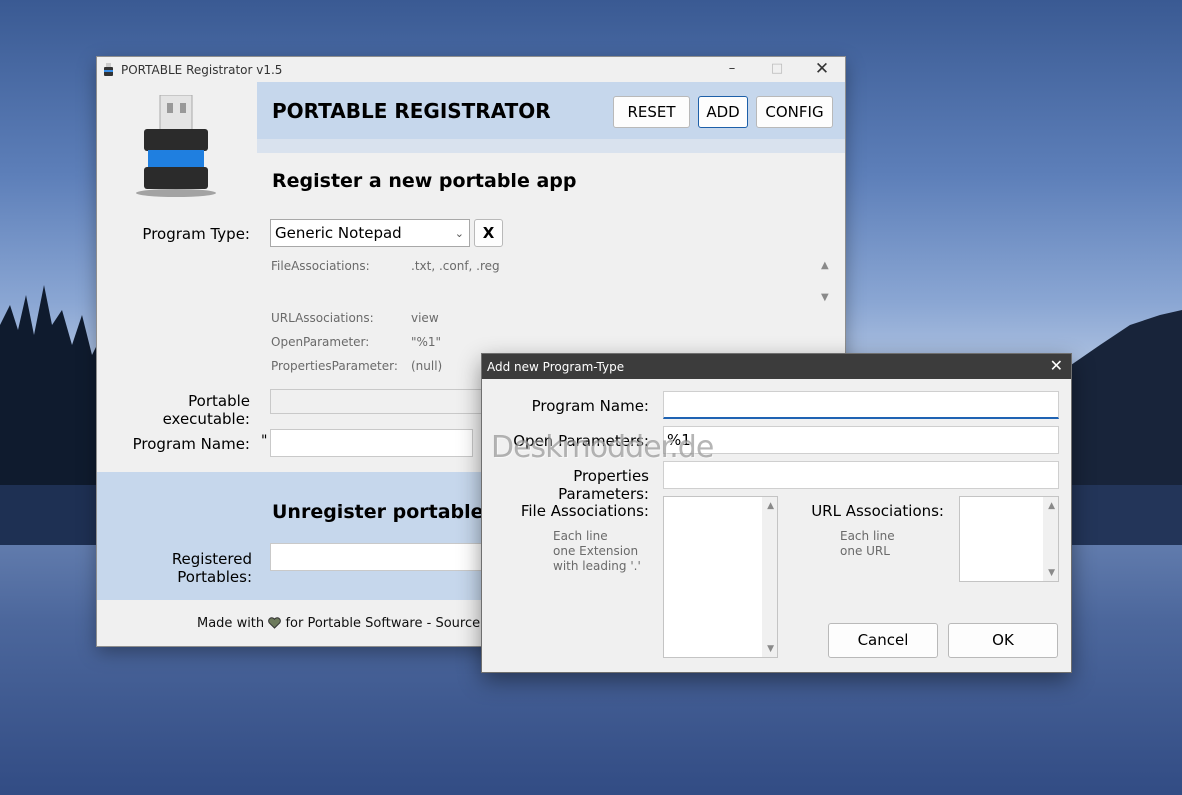  Describe the element at coordinates (861, 405) in the screenshot. I see `dialog-program-name-input` at that location.